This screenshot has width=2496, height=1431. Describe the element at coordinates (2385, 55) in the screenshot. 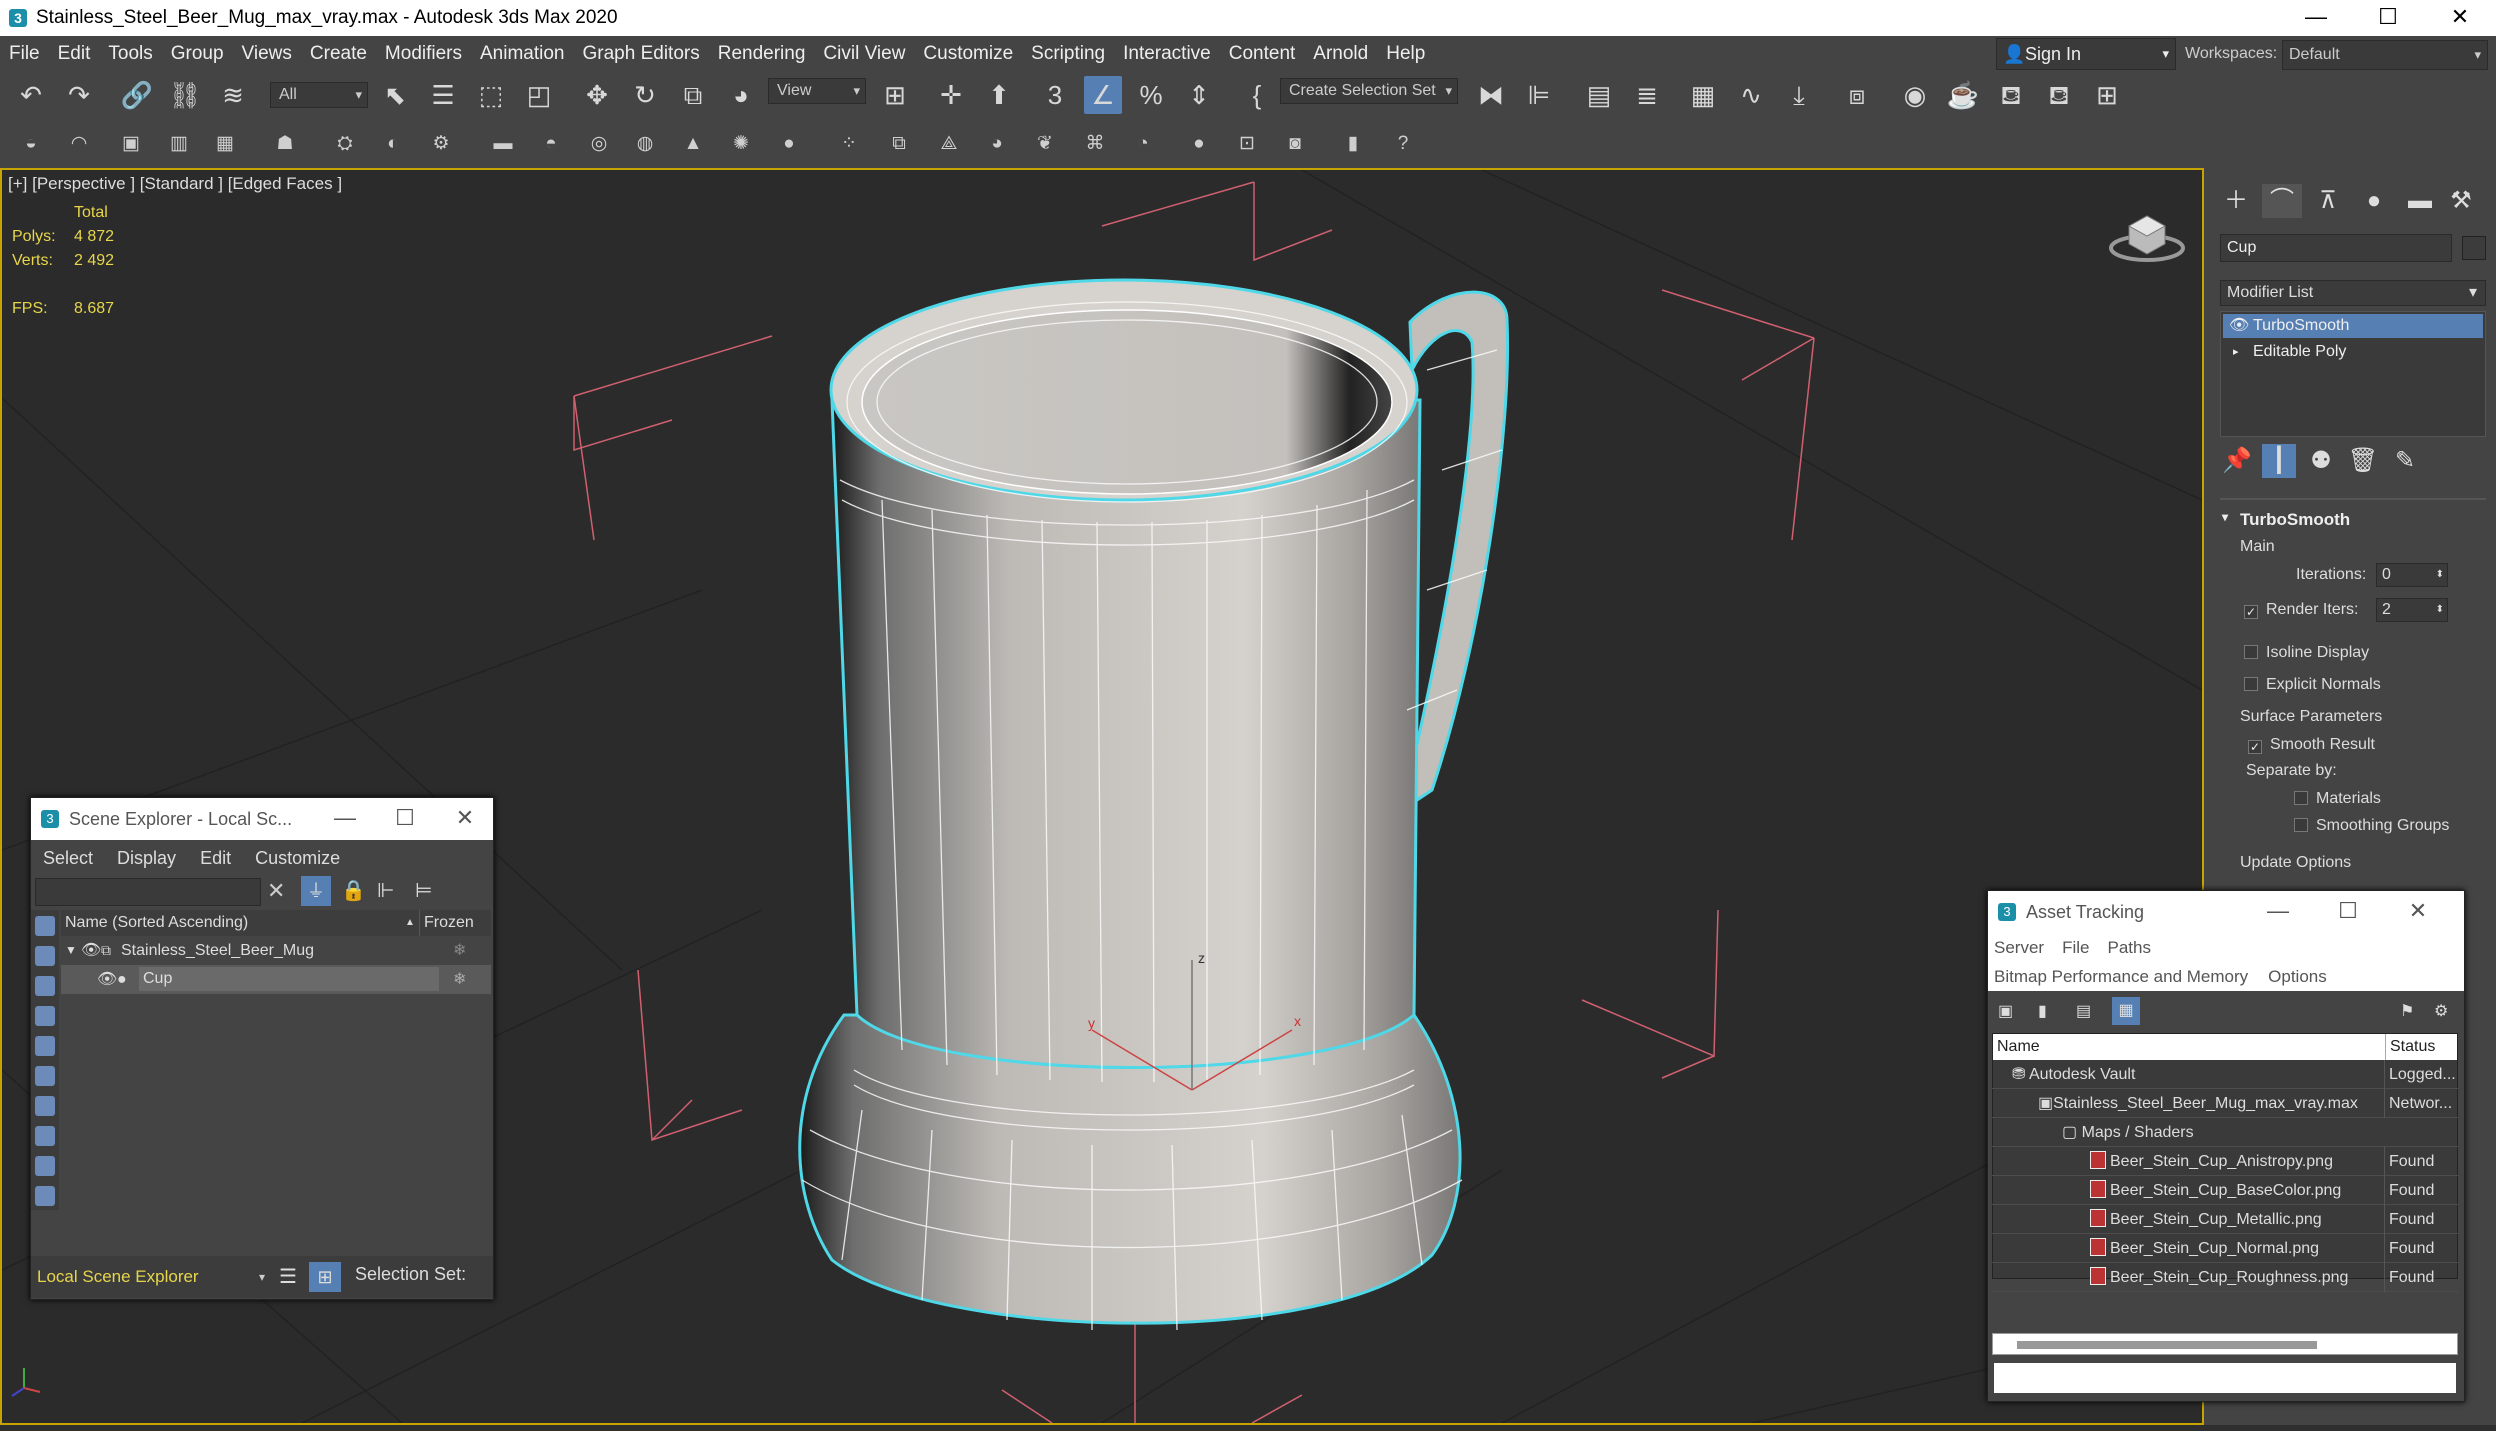

I see `workspaces-select: Default ▾` at that location.